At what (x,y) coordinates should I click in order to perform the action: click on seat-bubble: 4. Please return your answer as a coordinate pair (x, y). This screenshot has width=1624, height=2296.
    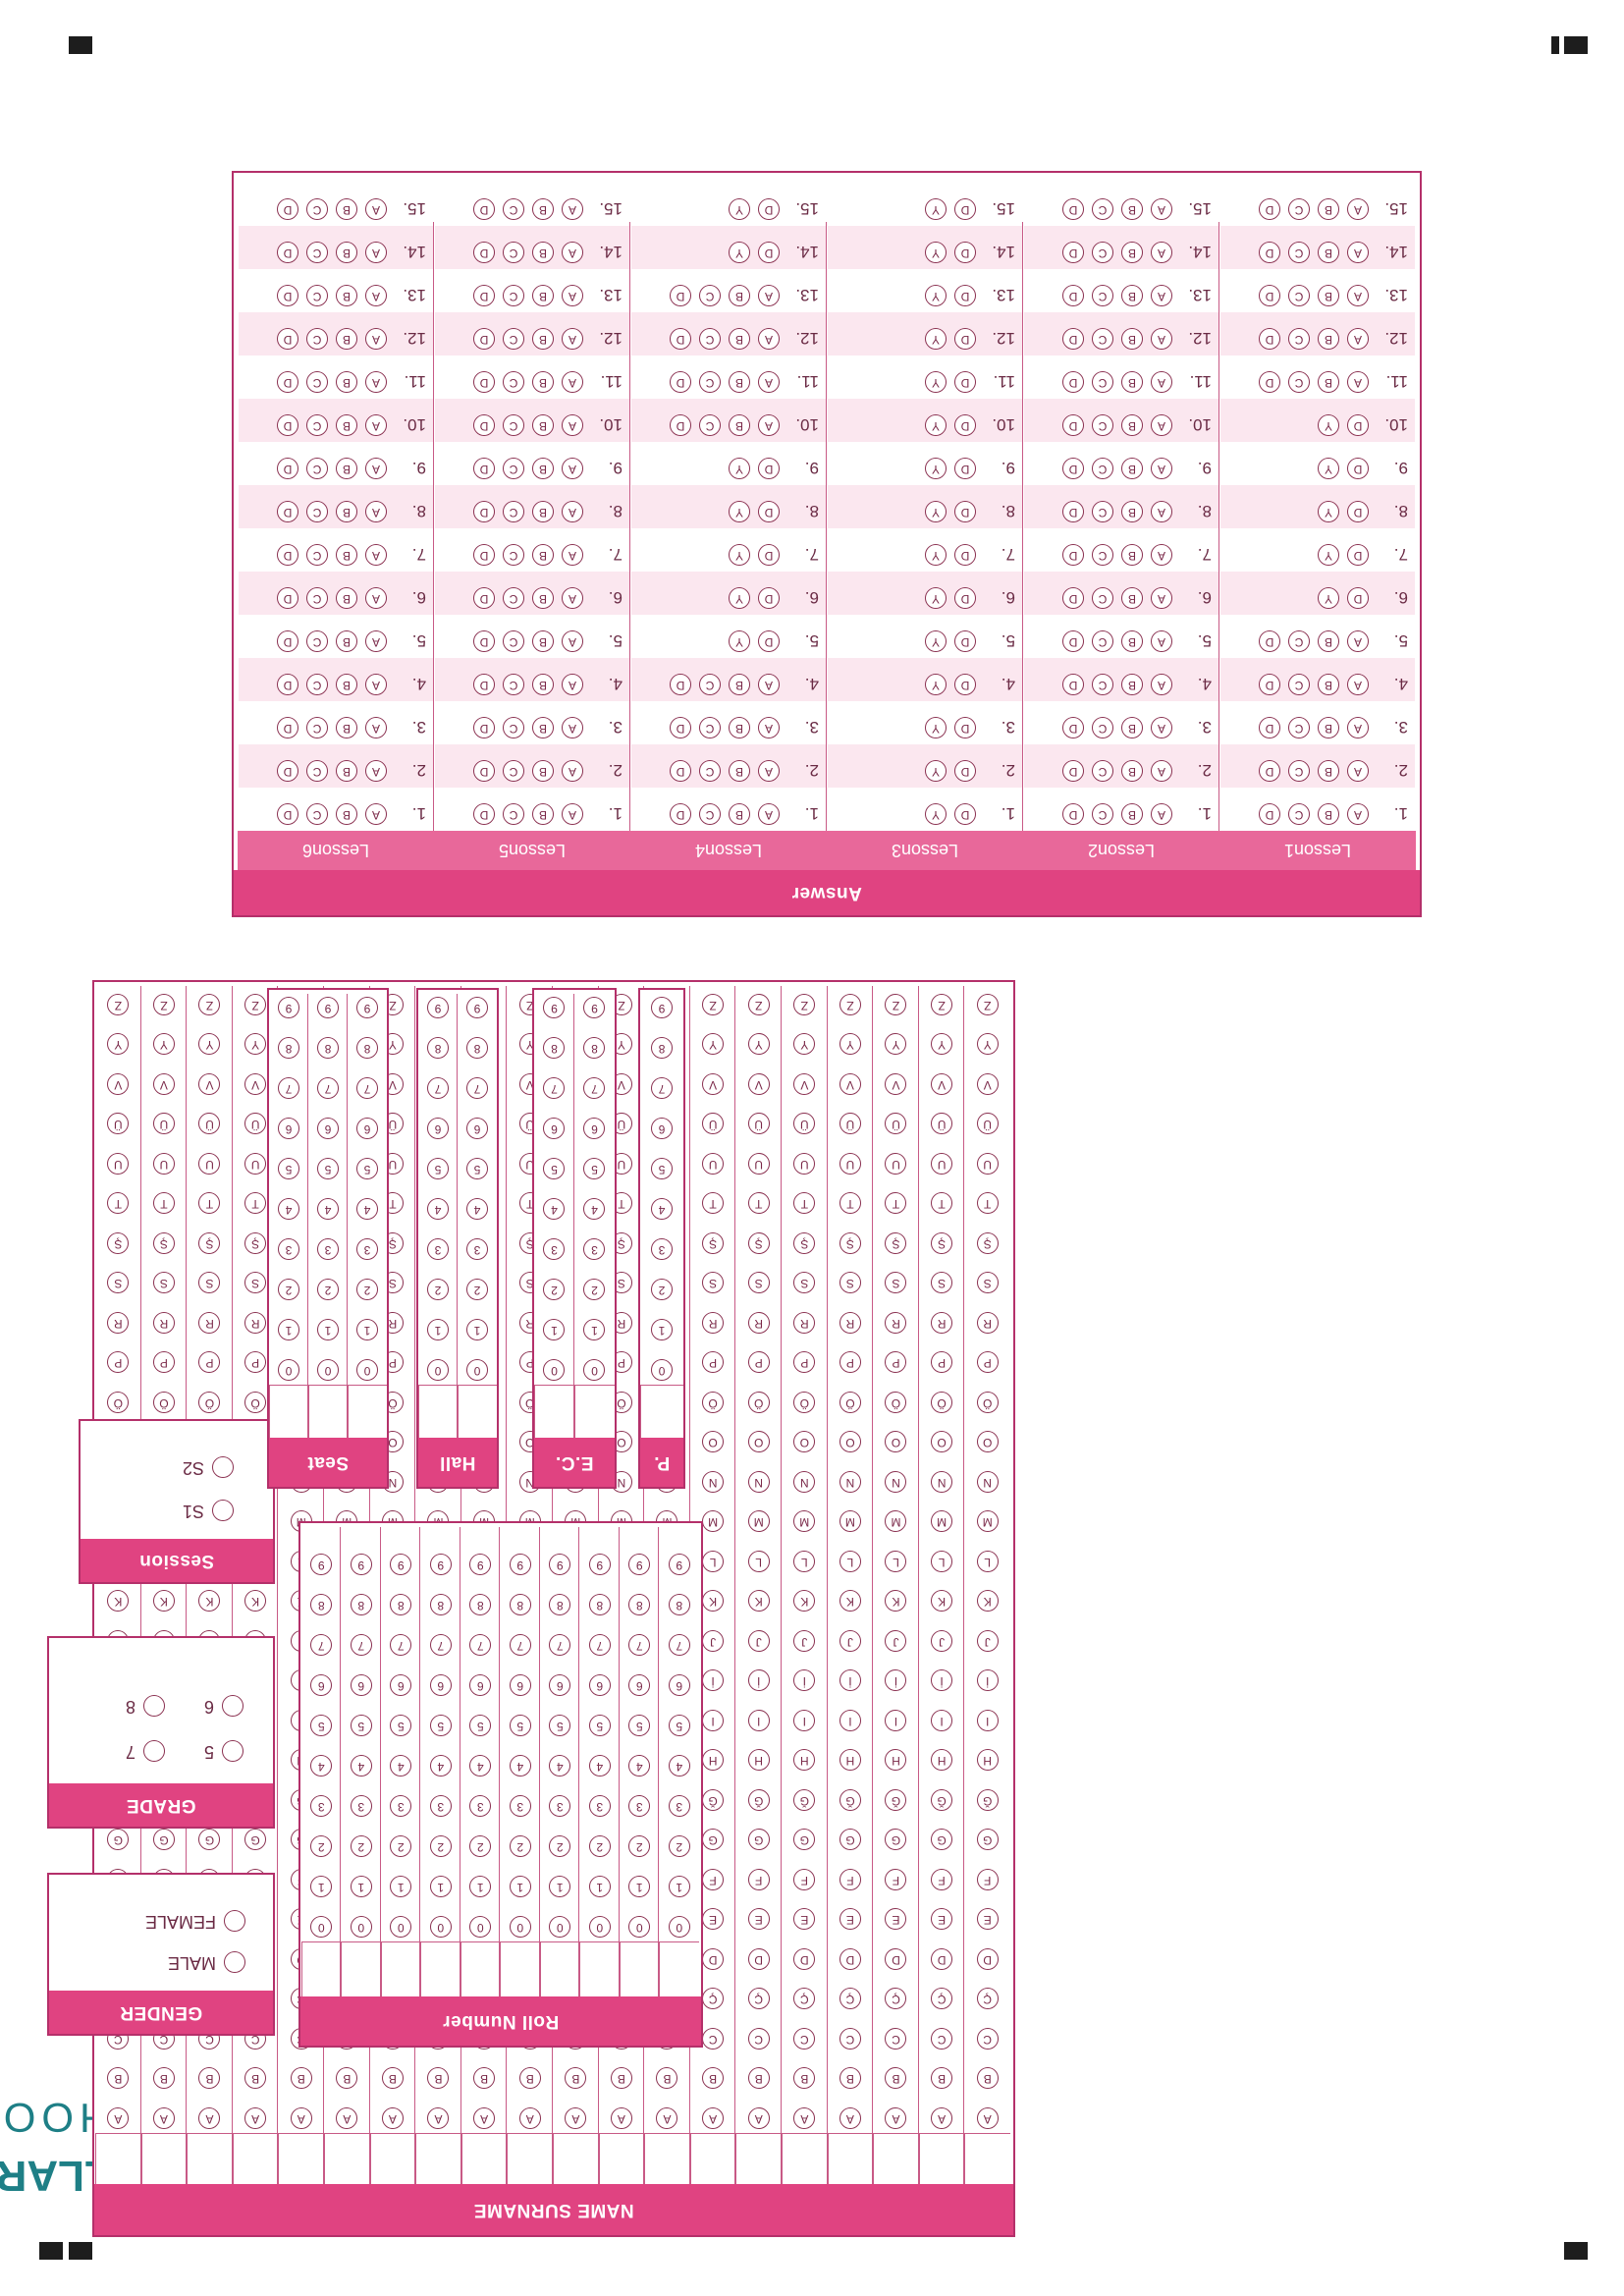
    Looking at the image, I should click on (288, 1209).